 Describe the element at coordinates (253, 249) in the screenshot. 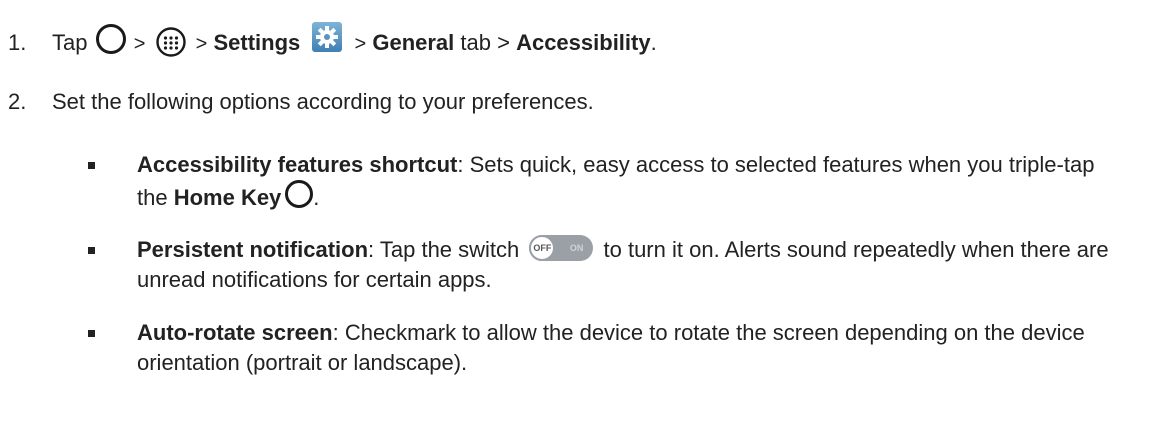

I see `option-title: Persistent notification` at that location.